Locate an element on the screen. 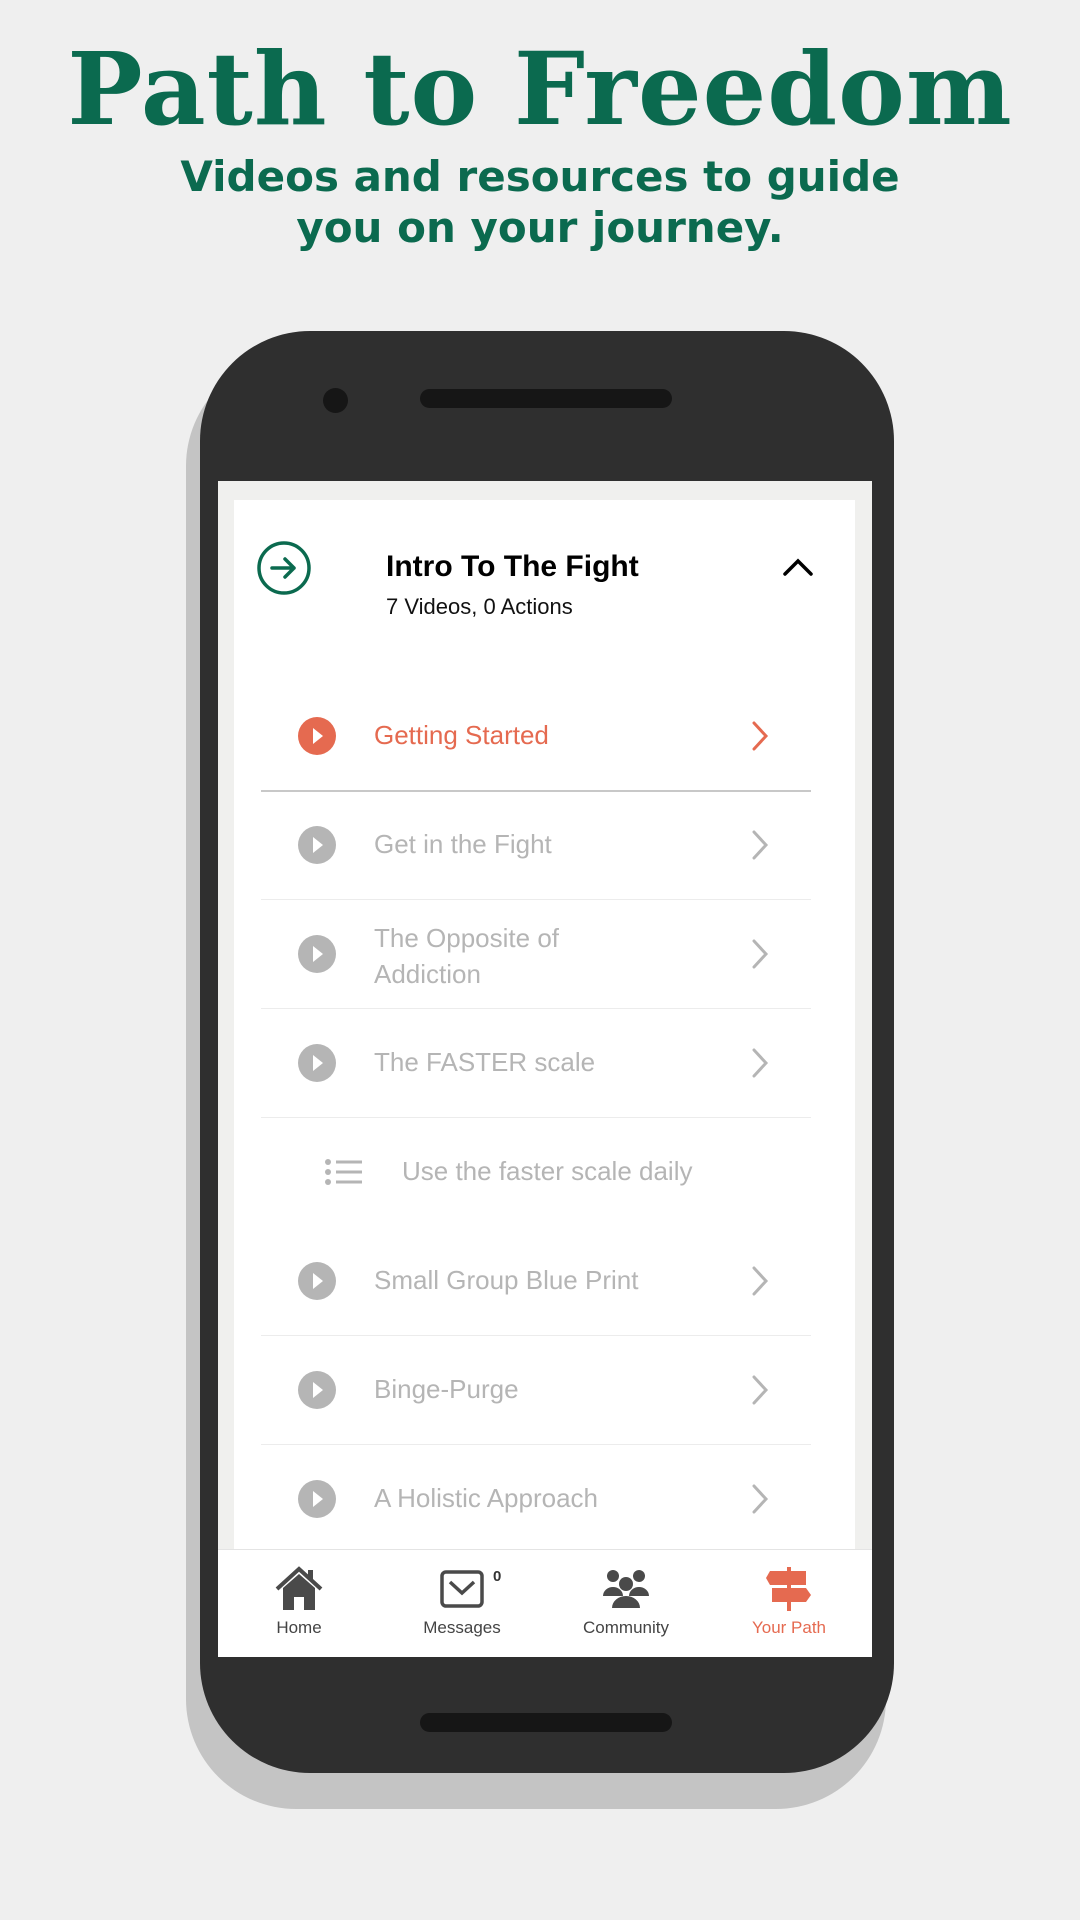 This screenshot has width=1080, height=1920. envelope-icon is located at coordinates (462, 1589).